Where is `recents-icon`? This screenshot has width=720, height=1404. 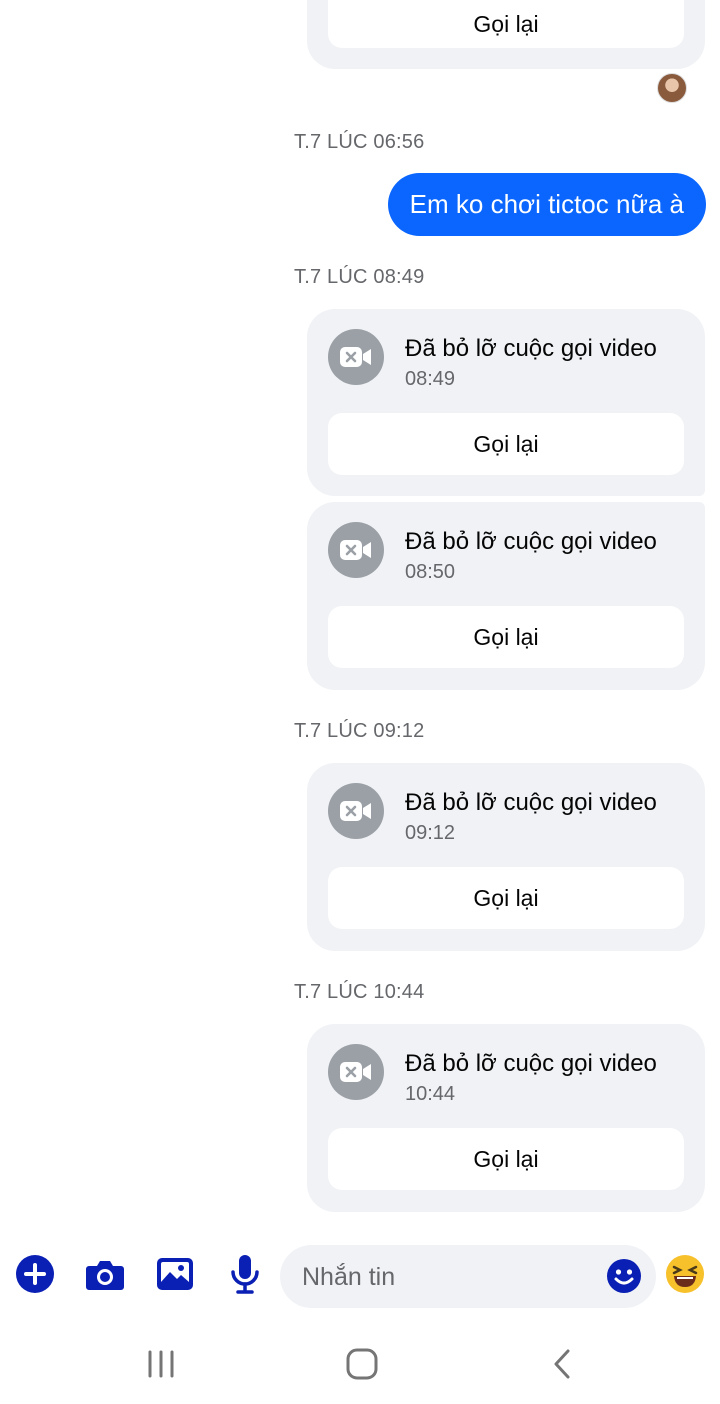
recents-icon is located at coordinates (161, 1364).